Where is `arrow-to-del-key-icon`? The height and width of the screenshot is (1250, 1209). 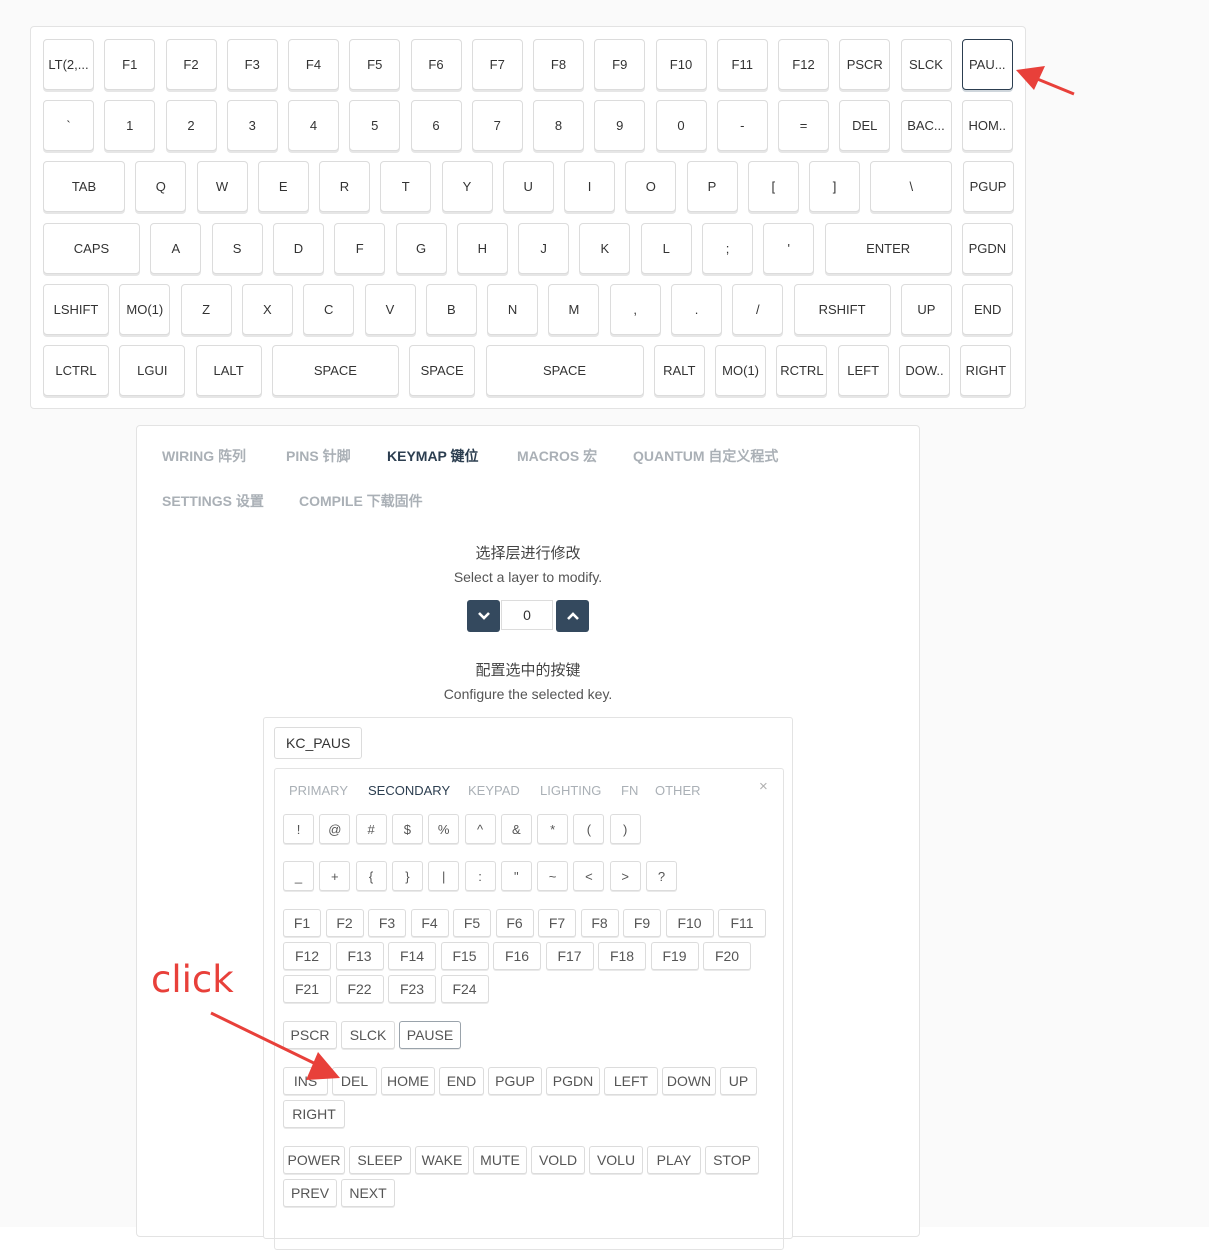
arrow-to-del-key-icon is located at coordinates (275, 1045).